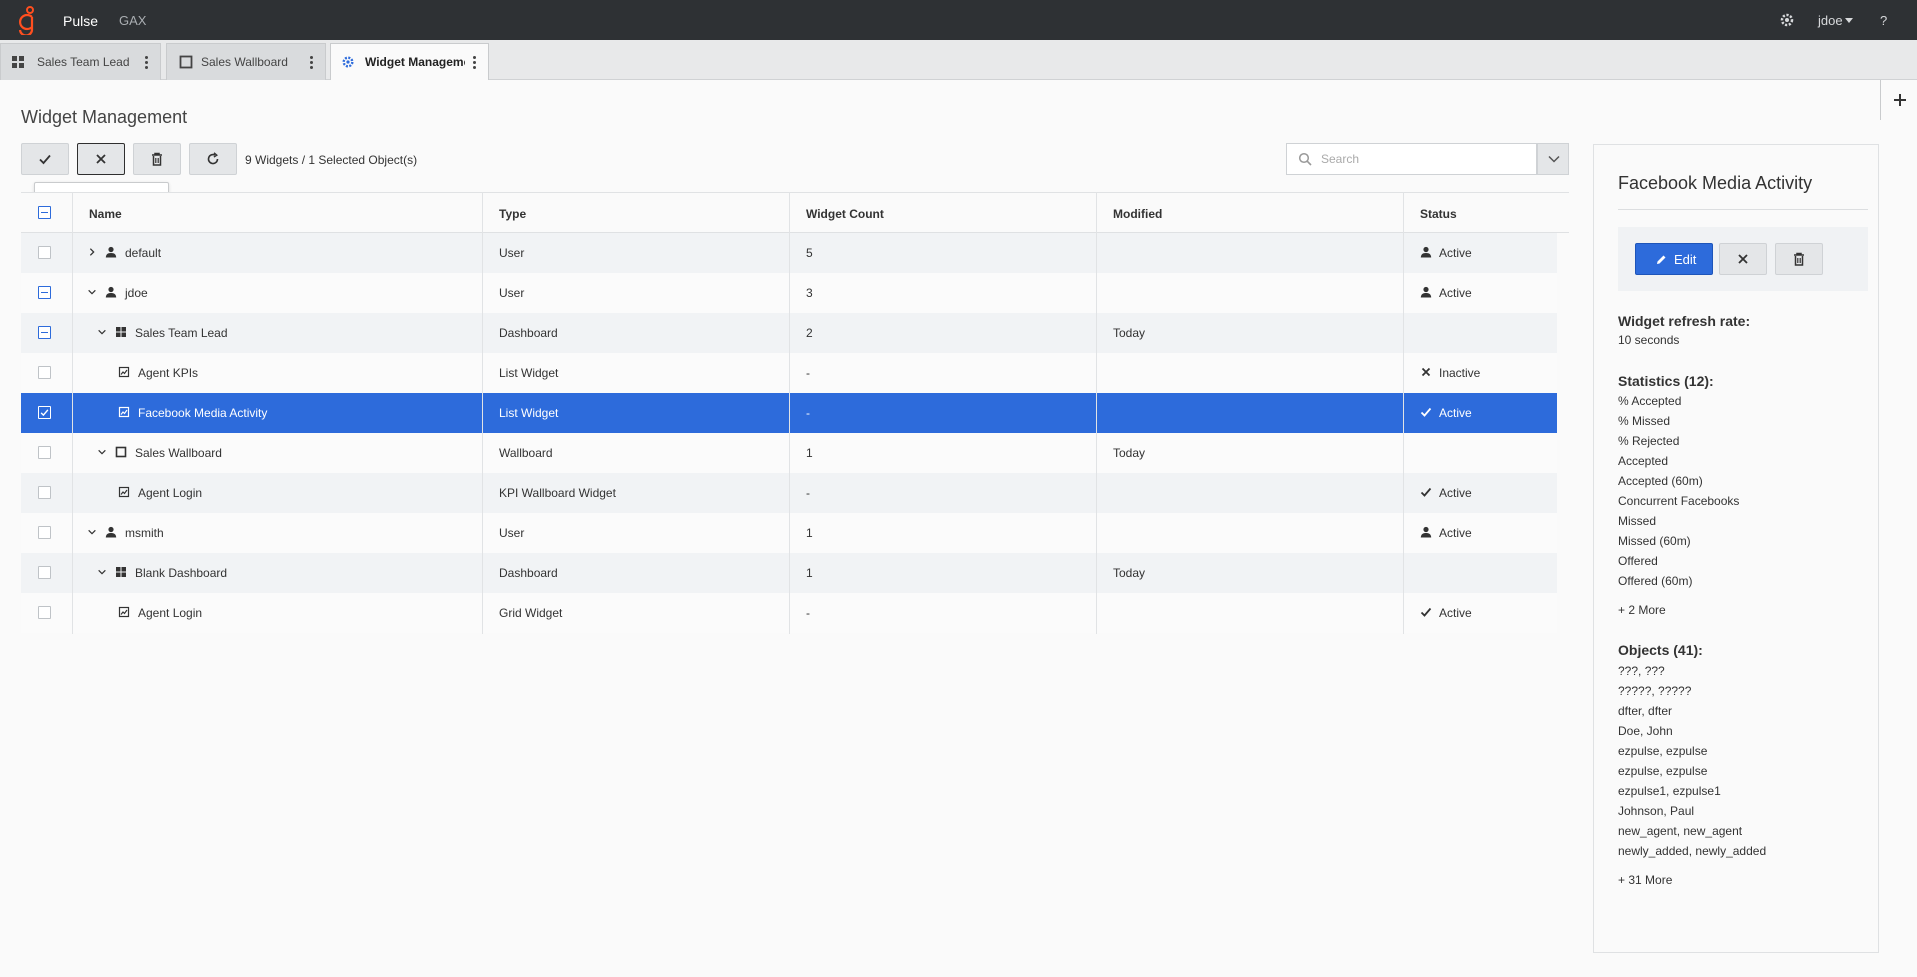 This screenshot has width=1917, height=977. Describe the element at coordinates (1660, 650) in the screenshot. I see `objects-heading: Objects (41):` at that location.